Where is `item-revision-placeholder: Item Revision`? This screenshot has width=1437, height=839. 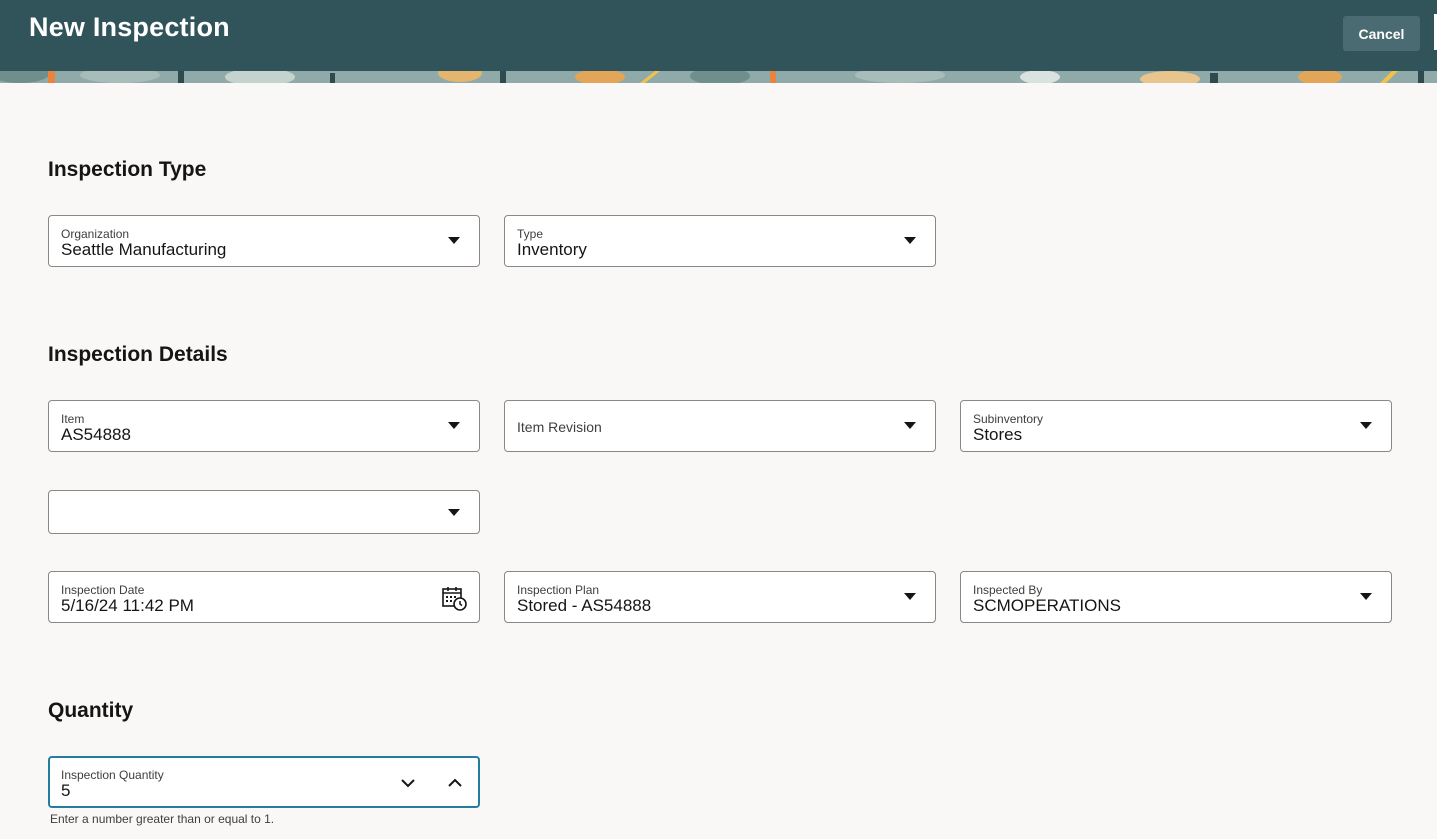 item-revision-placeholder: Item Revision is located at coordinates (559, 427).